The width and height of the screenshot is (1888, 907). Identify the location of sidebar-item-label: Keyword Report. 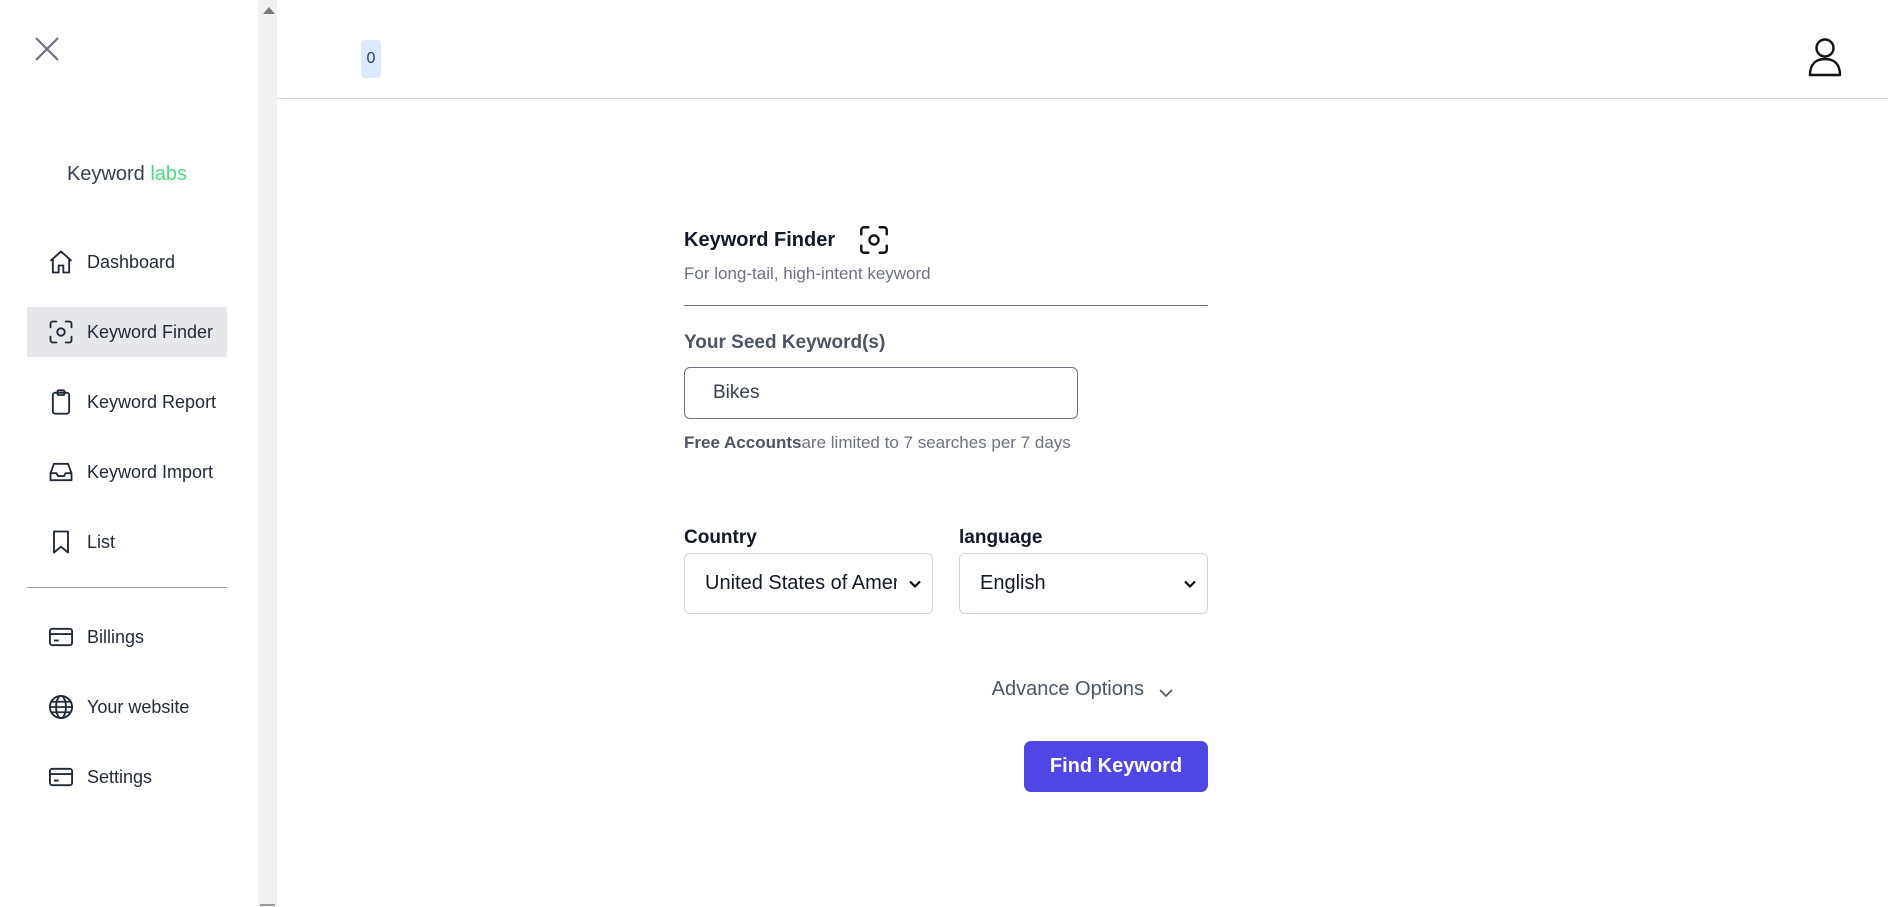
(152, 401).